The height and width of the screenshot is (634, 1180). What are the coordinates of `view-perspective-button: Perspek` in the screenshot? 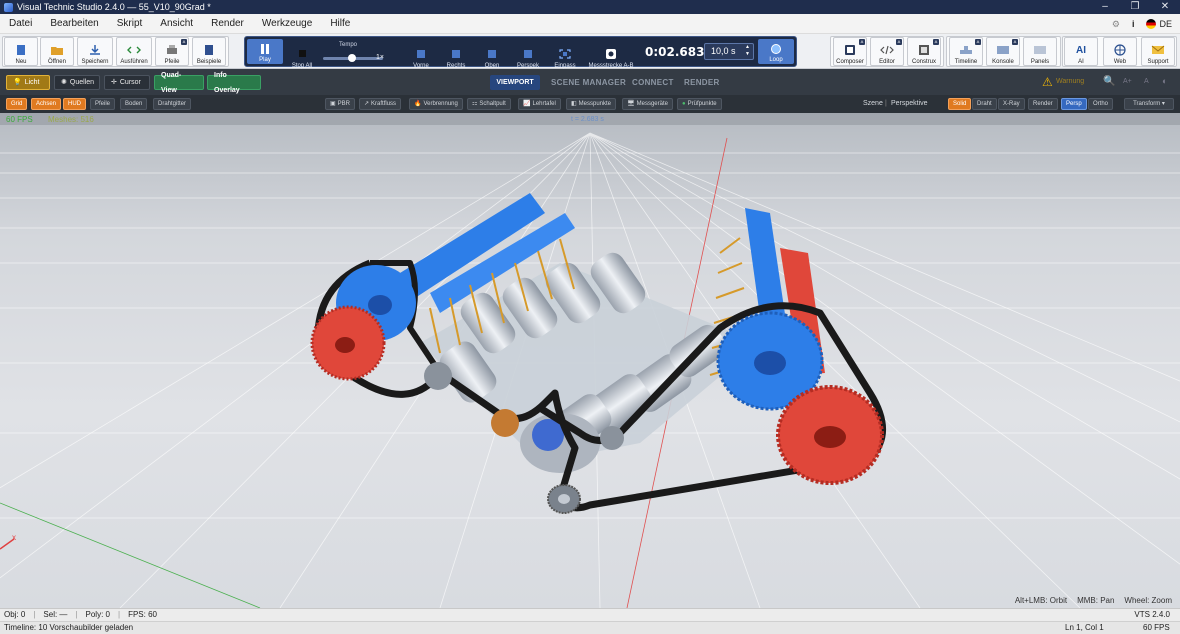 It's located at (528, 54).